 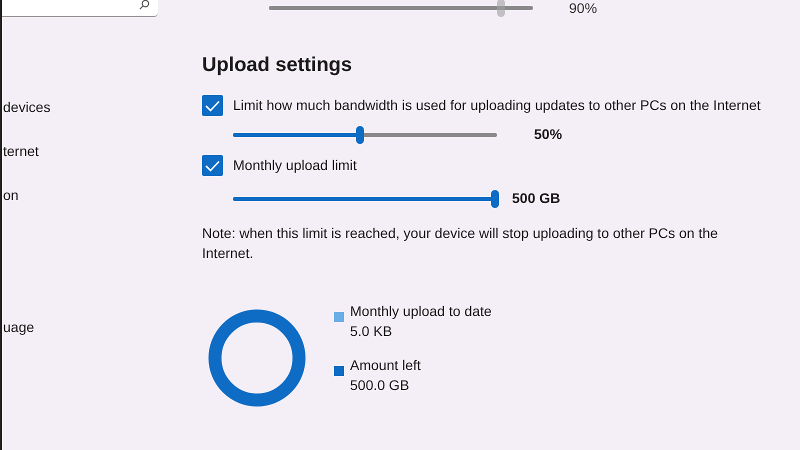 I want to click on sidebar-item: devices, so click(x=101, y=107).